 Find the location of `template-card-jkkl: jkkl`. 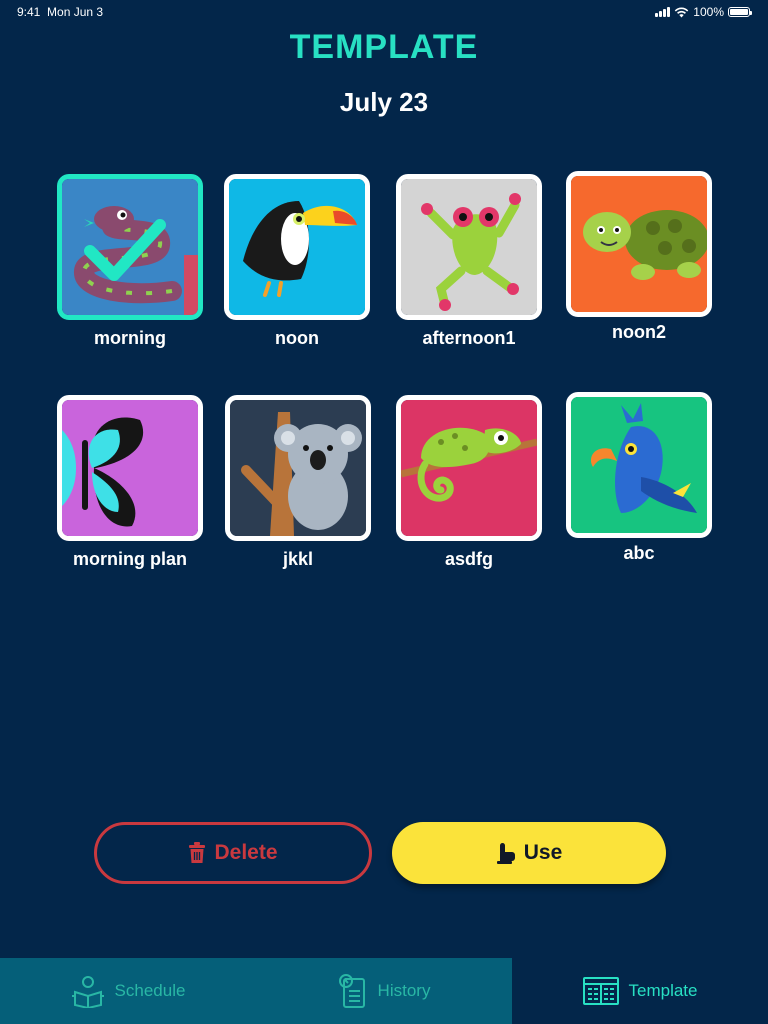

template-card-jkkl: jkkl is located at coordinates (298, 482).